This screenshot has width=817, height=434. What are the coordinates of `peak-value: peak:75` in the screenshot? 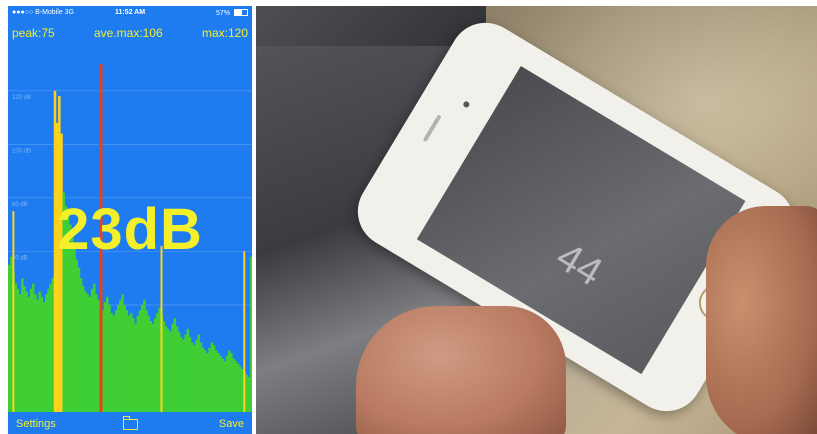 It's located at (33, 33).